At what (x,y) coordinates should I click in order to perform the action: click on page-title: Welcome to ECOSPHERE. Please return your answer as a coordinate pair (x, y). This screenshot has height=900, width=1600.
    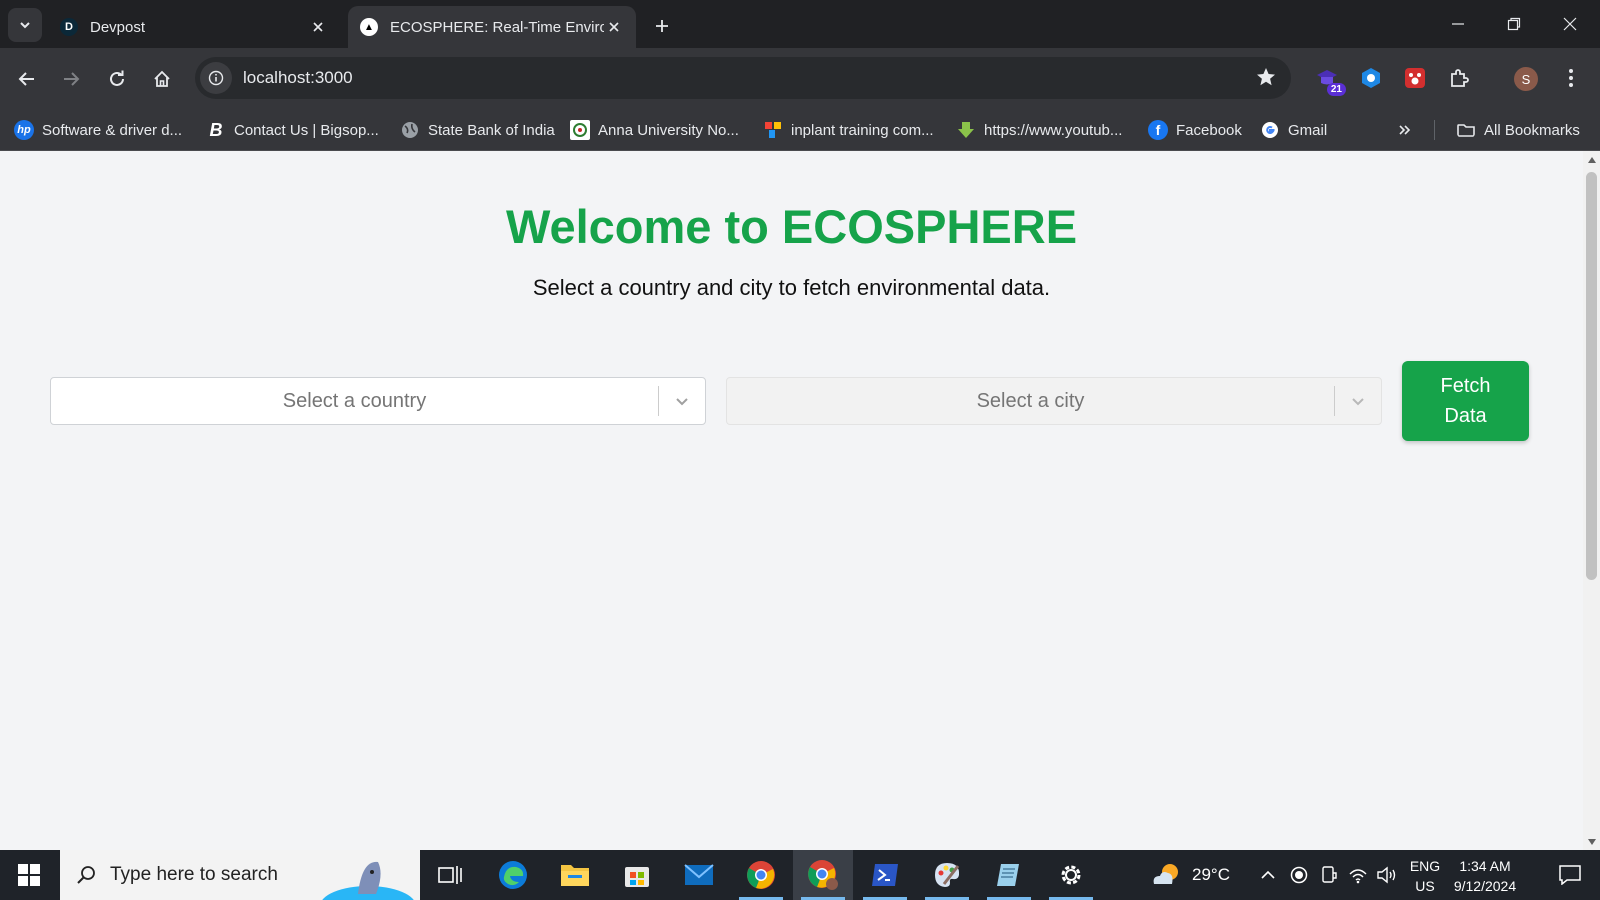
    Looking at the image, I should click on (791, 226).